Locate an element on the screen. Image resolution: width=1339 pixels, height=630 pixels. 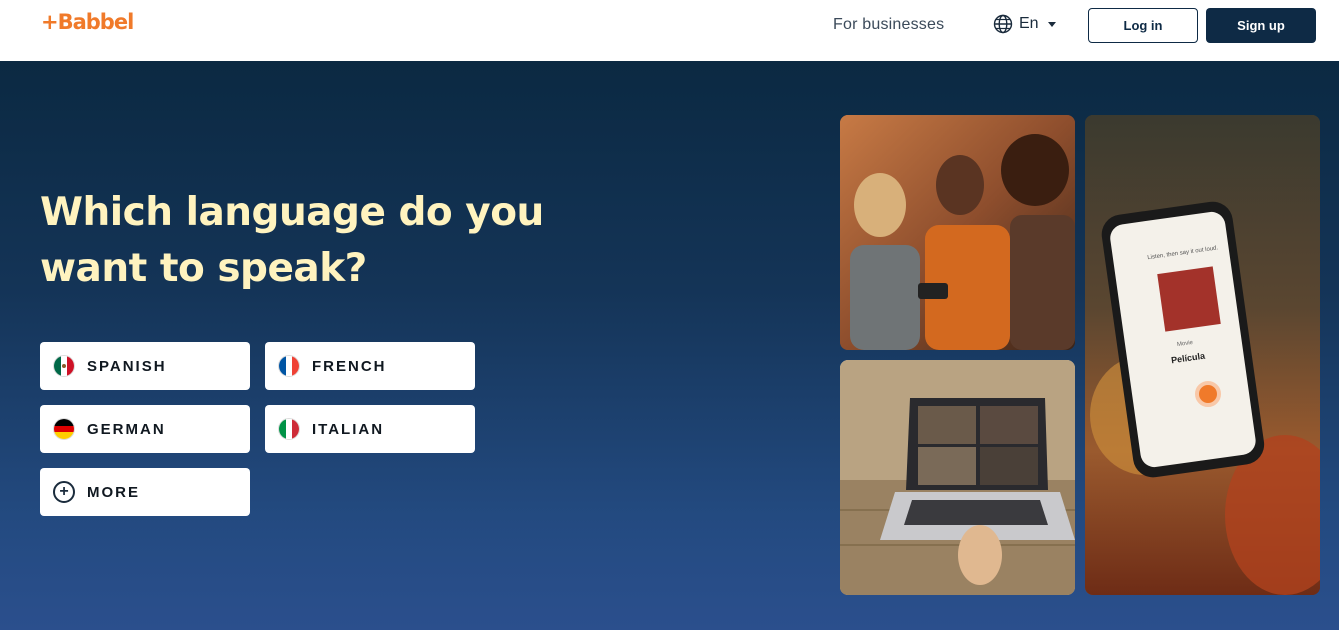
language-label: SPANISH is located at coordinates (127, 366).